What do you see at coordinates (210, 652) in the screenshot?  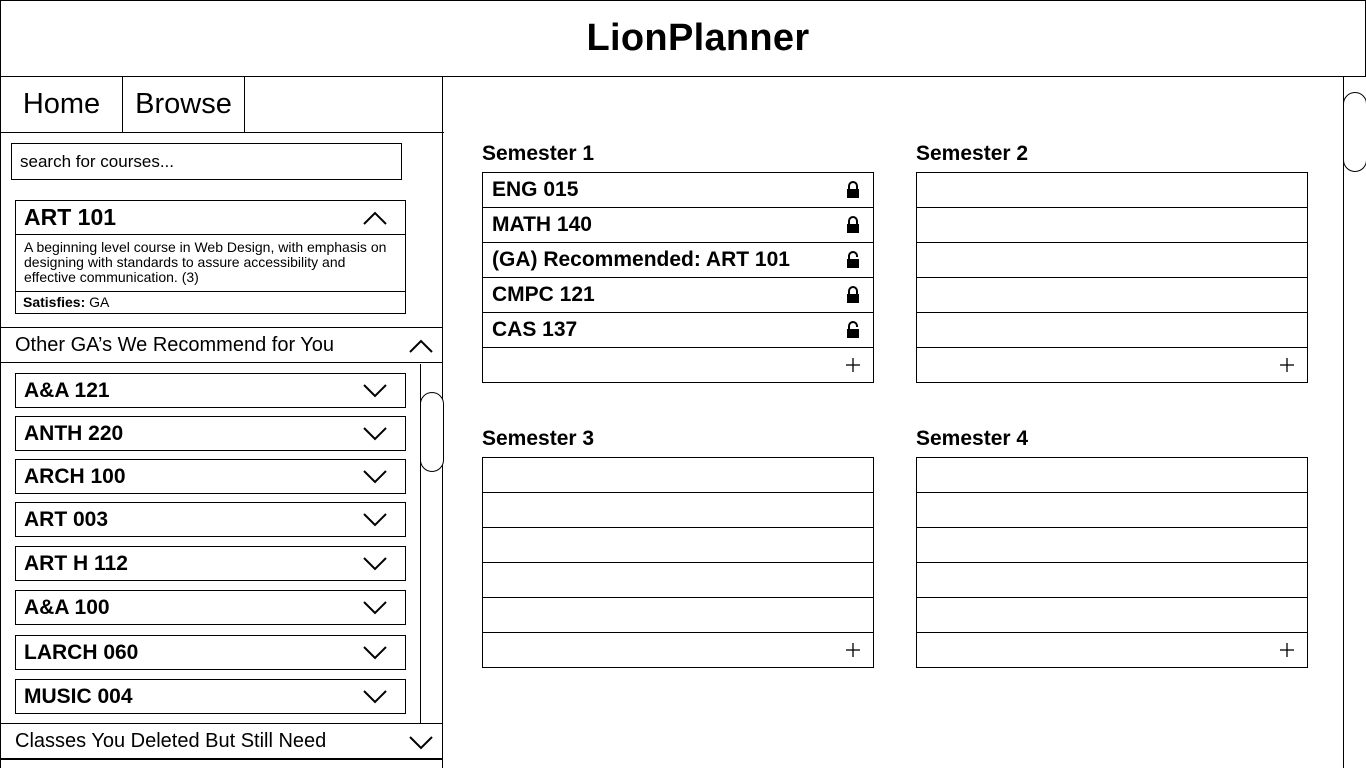 I see `list-item: LARCH 060` at bounding box center [210, 652].